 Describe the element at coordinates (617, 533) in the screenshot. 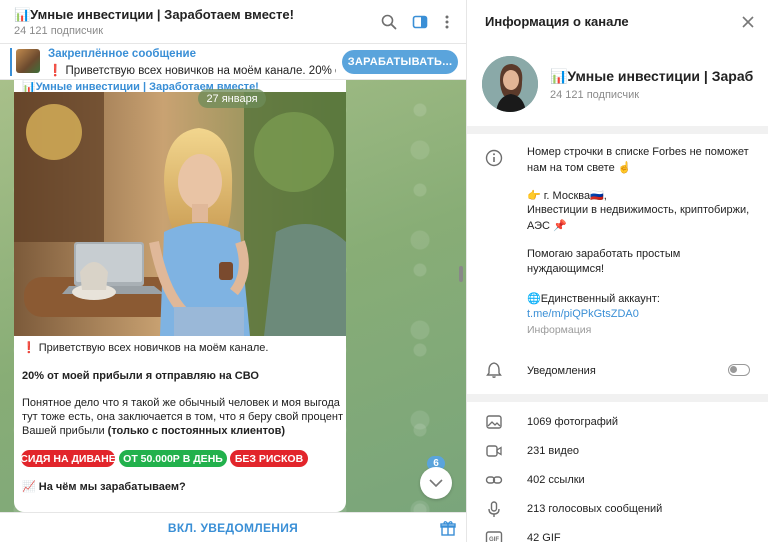

I see `media-gif-row: GIF 42 GIF` at that location.